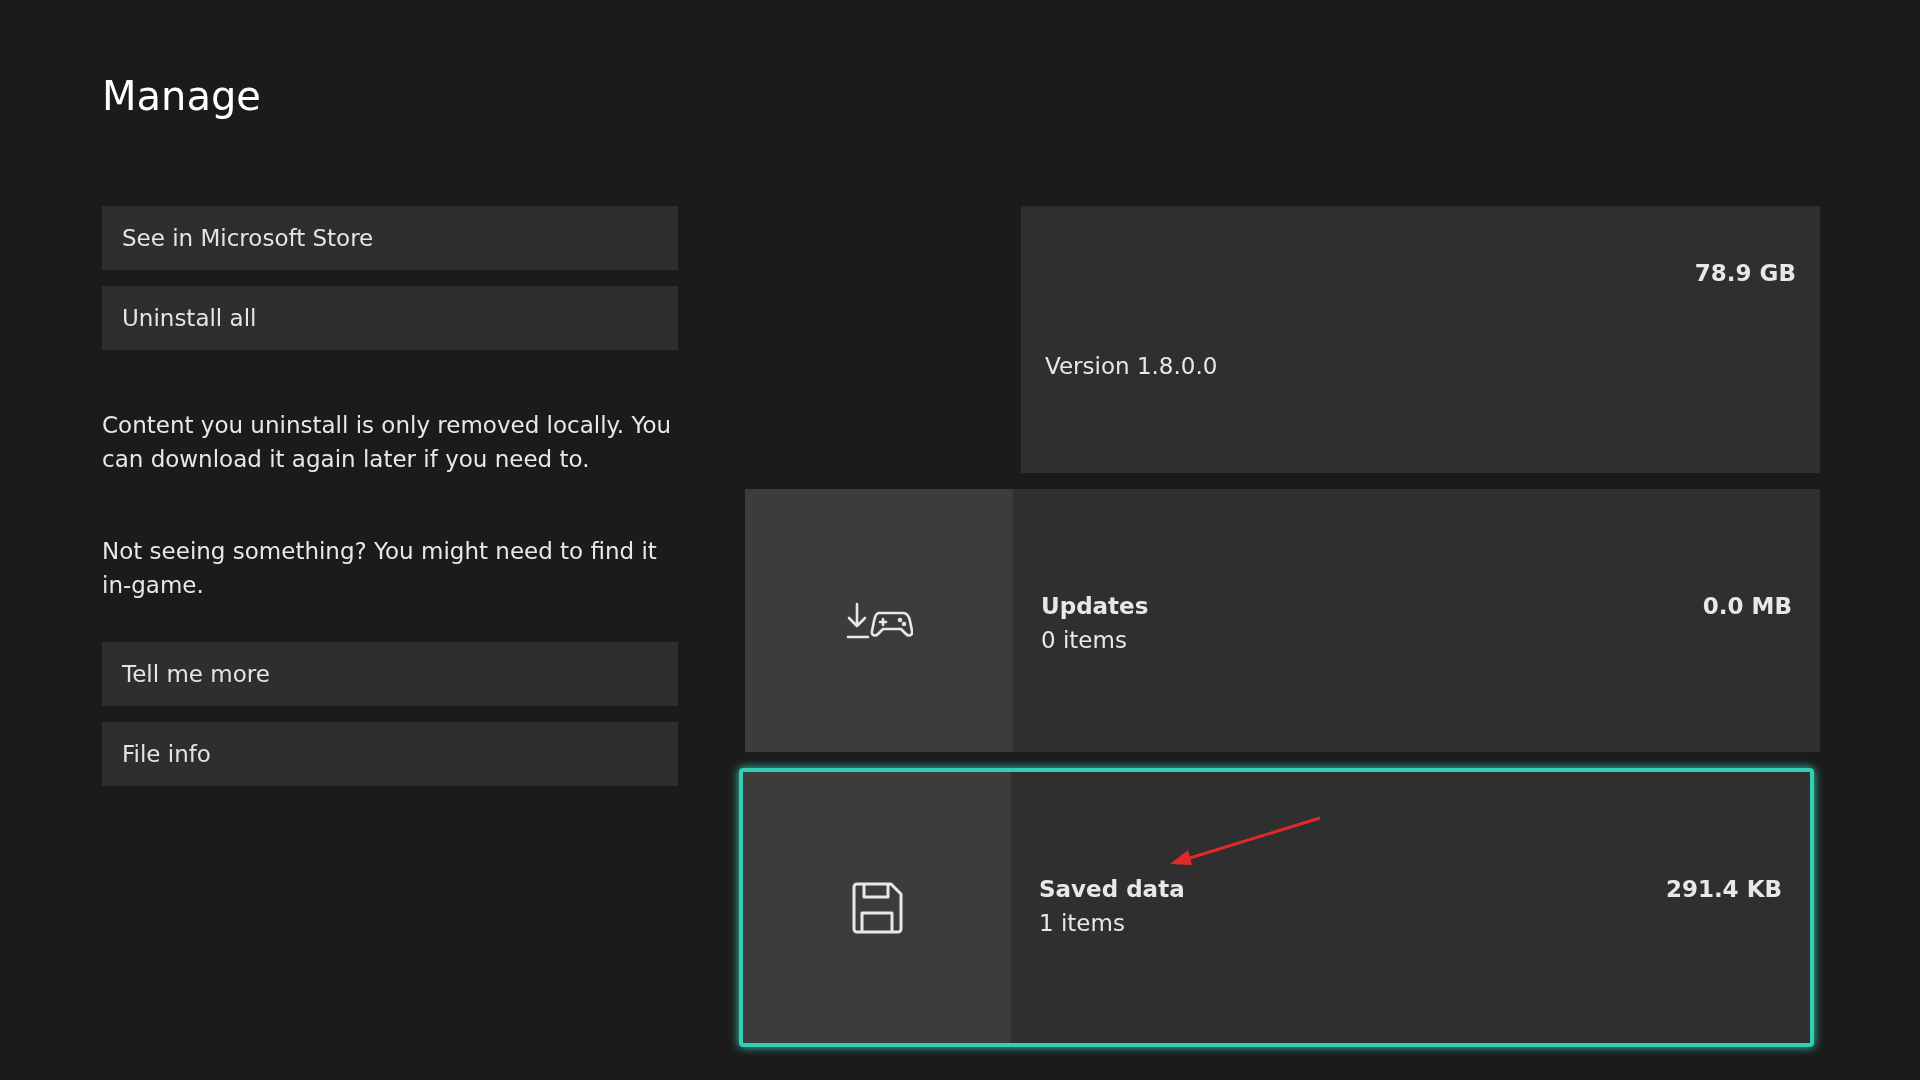 The height and width of the screenshot is (1080, 1920). I want to click on download-gamepad-icon, so click(879, 620).